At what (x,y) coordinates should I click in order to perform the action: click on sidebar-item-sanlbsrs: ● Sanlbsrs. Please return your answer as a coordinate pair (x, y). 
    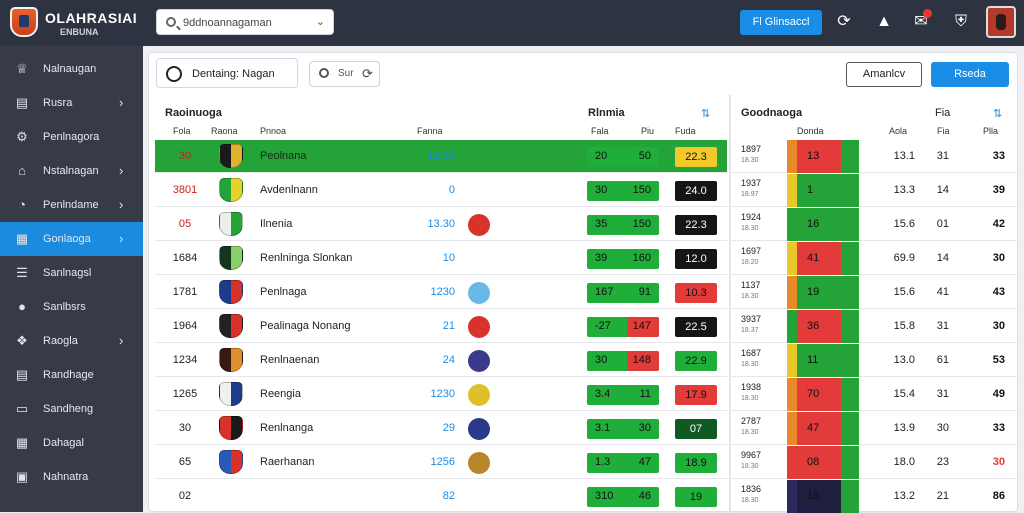
    Looking at the image, I should click on (71, 307).